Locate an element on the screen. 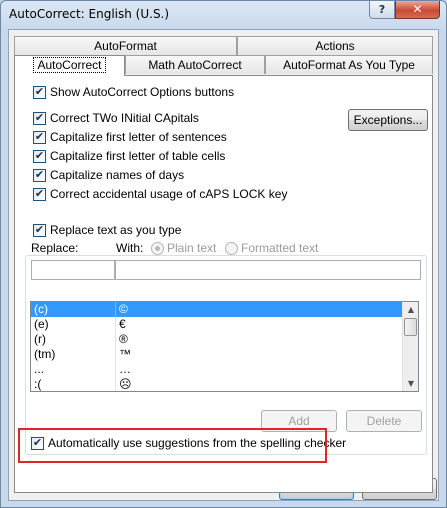 Image resolution: width=447 pixels, height=508 pixels. dialog-title: AutoCorrect: English (U.S.) is located at coordinates (89, 14).